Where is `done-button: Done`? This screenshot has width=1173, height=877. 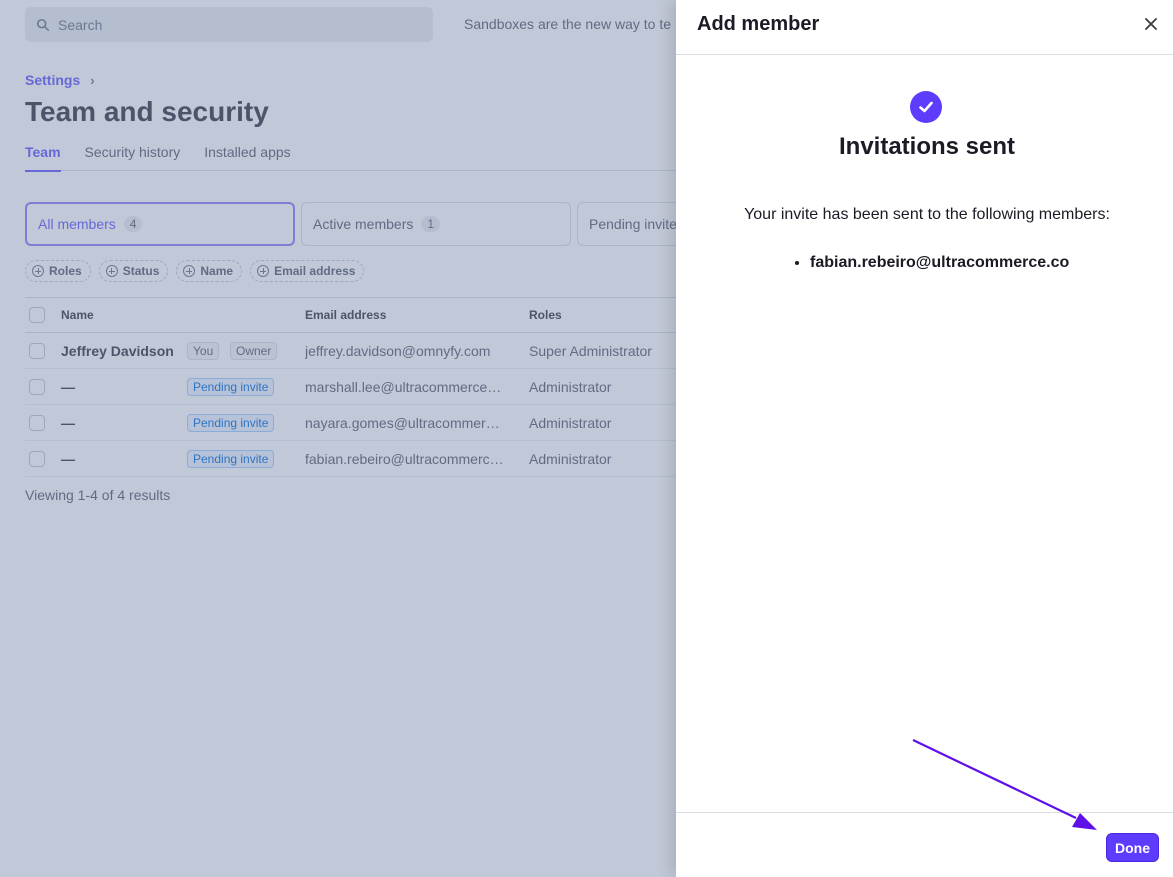 done-button: Done is located at coordinates (1132, 847).